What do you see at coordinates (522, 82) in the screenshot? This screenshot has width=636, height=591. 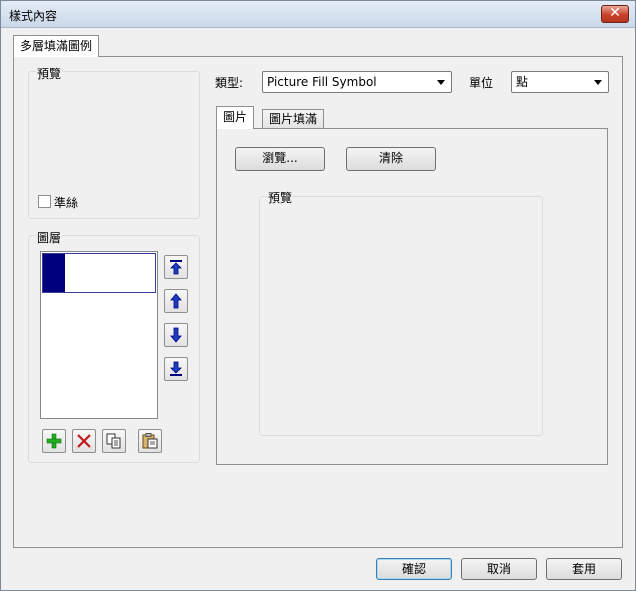 I see `unit-value: 點` at bounding box center [522, 82].